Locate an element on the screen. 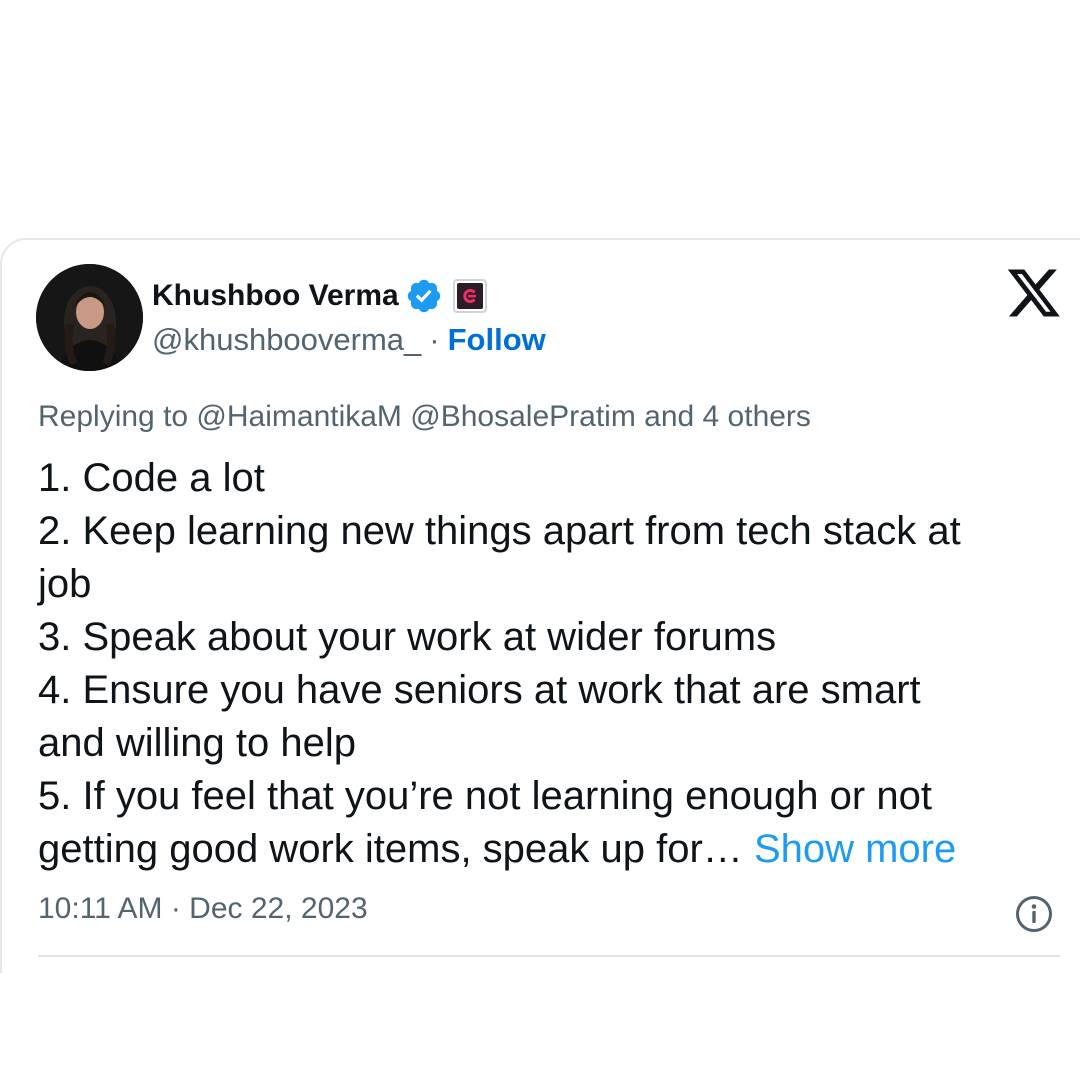  tweet-body-line: 1. Code a lot is located at coordinates (151, 478).